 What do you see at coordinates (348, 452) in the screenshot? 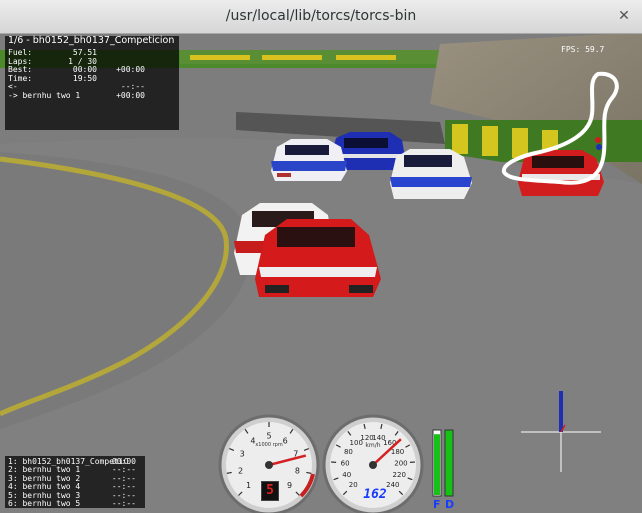
I see `tick-label: 80` at bounding box center [348, 452].